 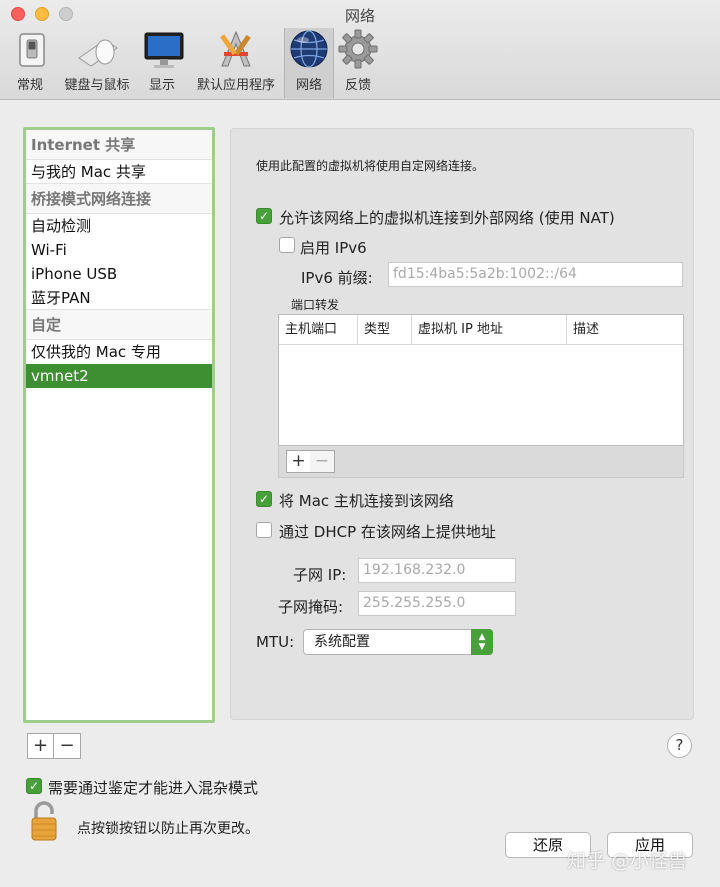 What do you see at coordinates (320, 575) in the screenshot?
I see `subnet-ip-label: 子网 IP:` at bounding box center [320, 575].